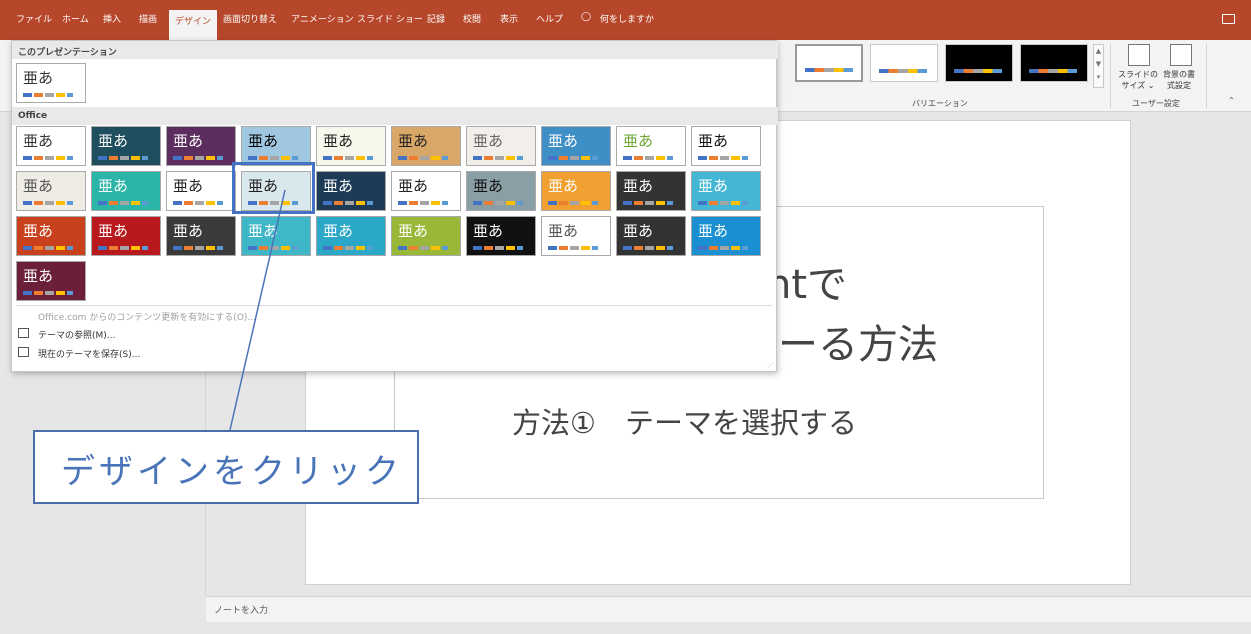 The image size is (1251, 634). I want to click on callout-text: デザインをクリック, so click(232, 472).